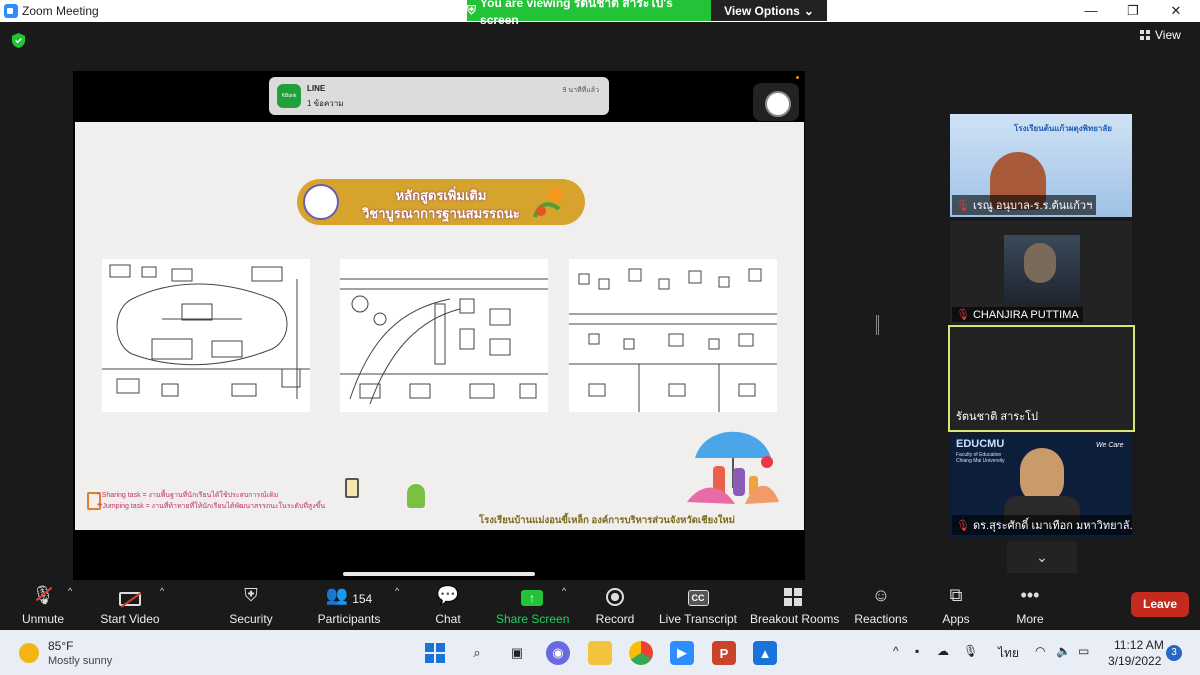  I want to click on record-icon, so click(615, 597).